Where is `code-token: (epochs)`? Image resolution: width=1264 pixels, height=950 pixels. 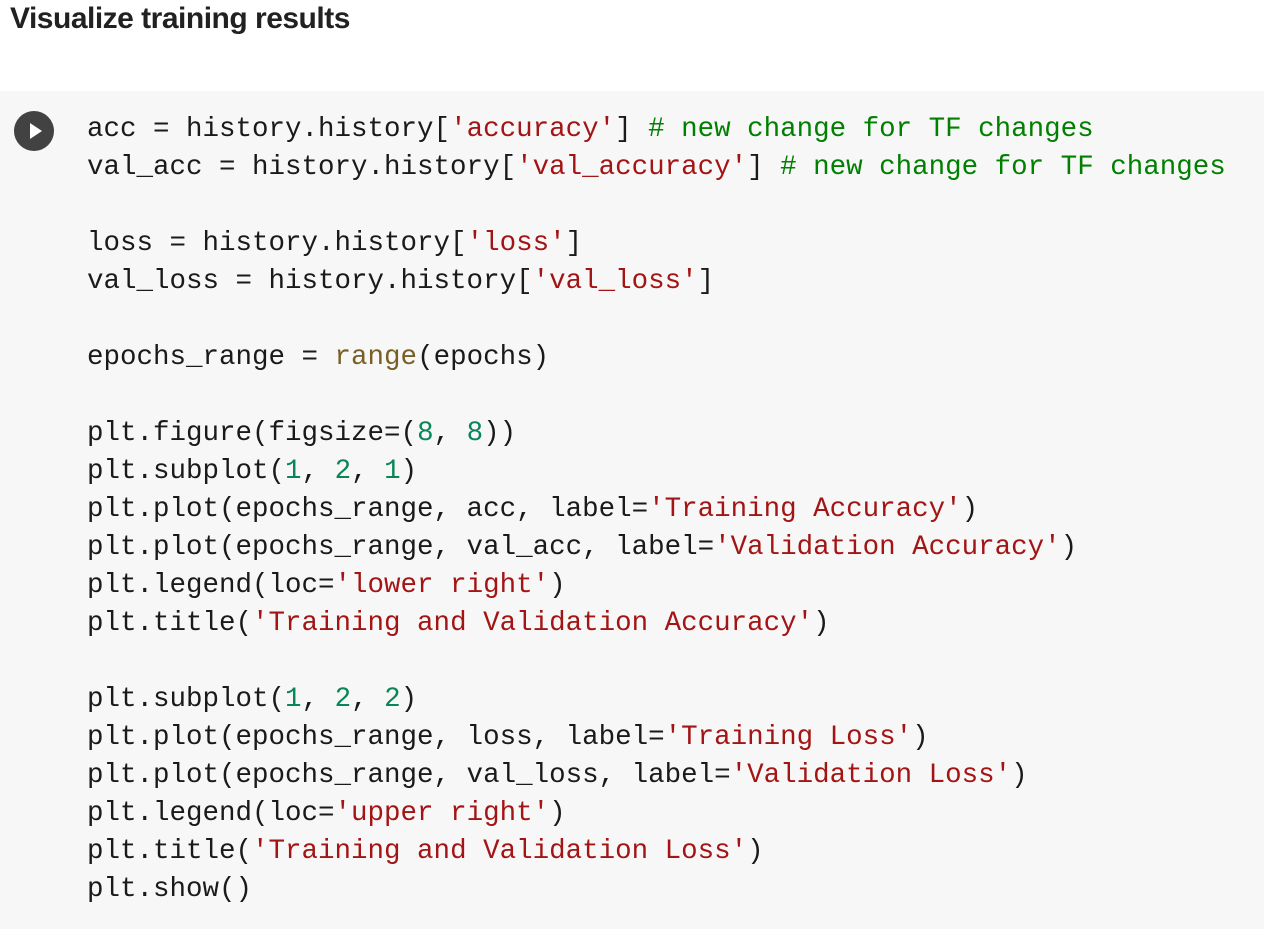
code-token: (epochs) is located at coordinates (483, 357).